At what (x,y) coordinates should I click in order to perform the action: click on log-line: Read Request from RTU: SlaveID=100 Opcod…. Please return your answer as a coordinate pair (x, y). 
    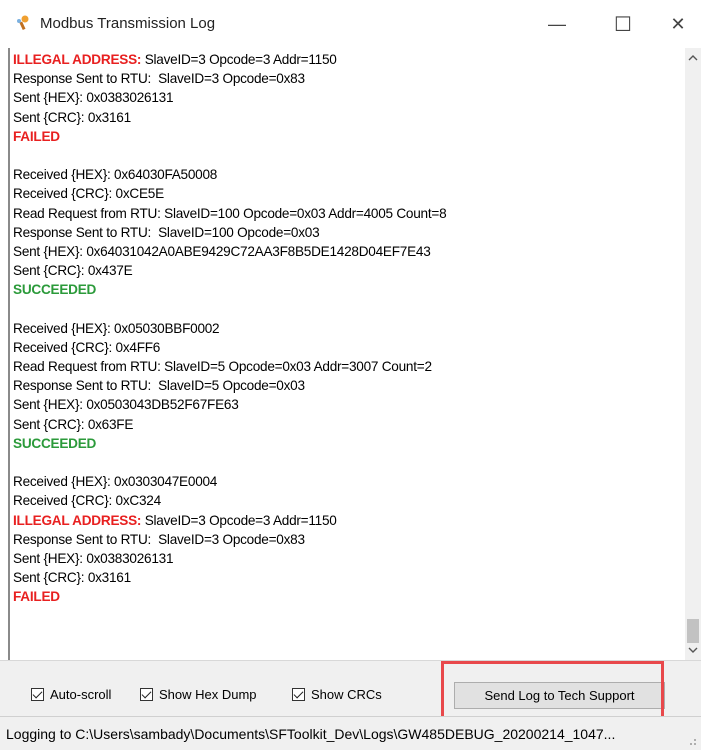
    Looking at the image, I should click on (348, 213).